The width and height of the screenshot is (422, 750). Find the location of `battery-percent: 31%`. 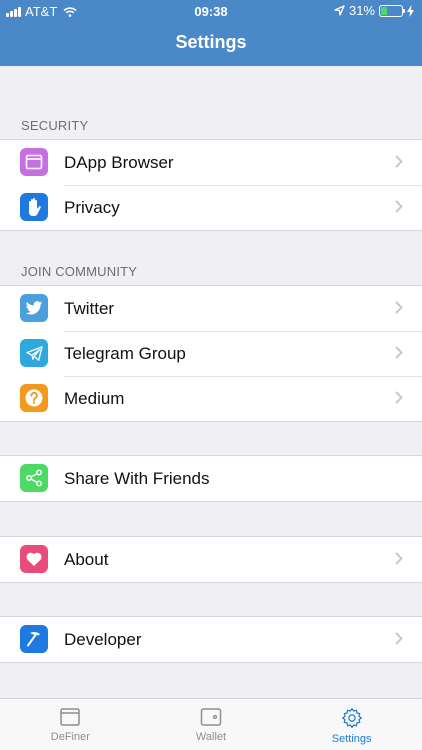

battery-percent: 31% is located at coordinates (361, 10).